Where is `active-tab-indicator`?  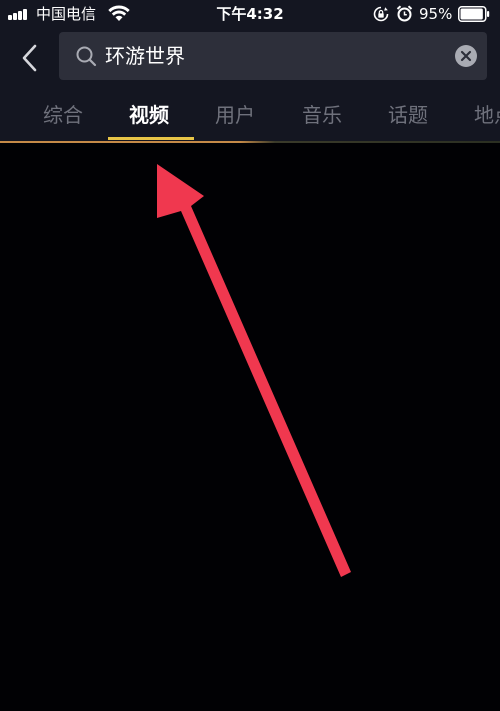
active-tab-indicator is located at coordinates (151, 138).